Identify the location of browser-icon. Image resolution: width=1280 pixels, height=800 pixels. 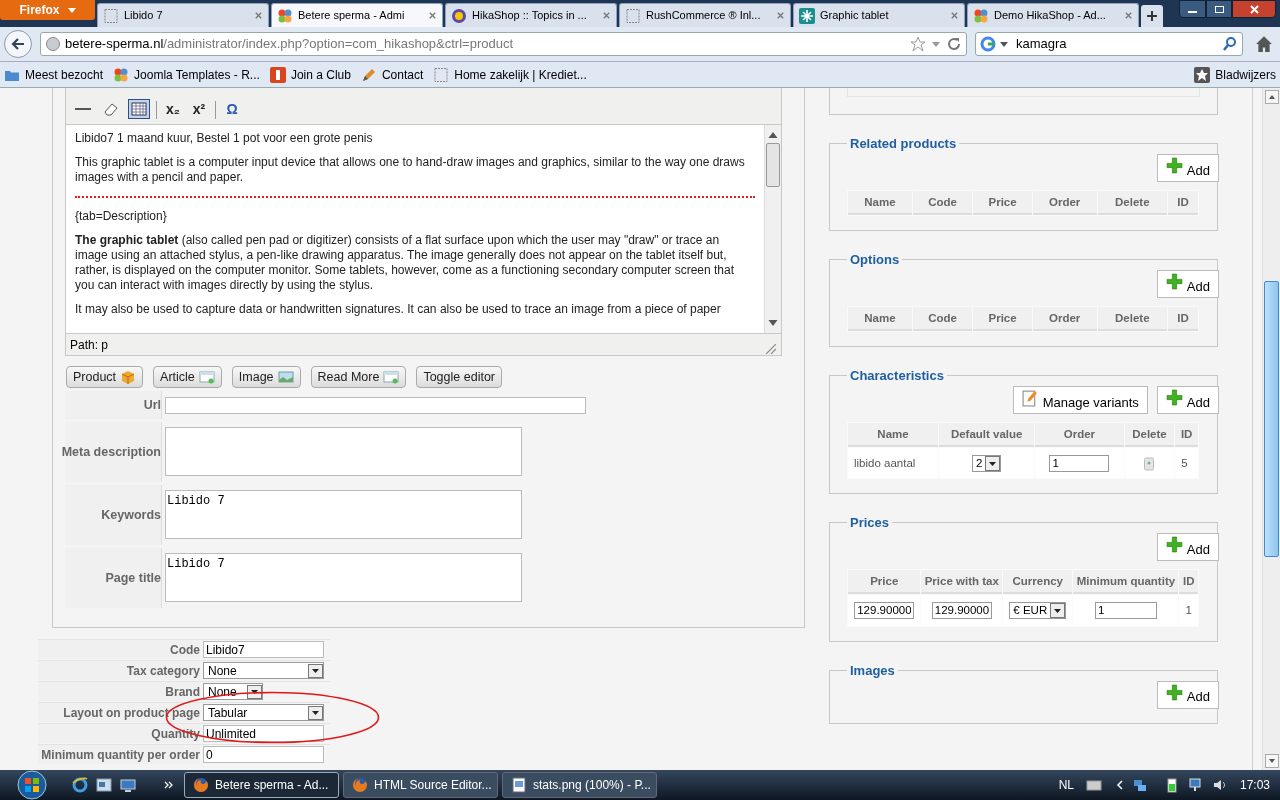
(80, 785).